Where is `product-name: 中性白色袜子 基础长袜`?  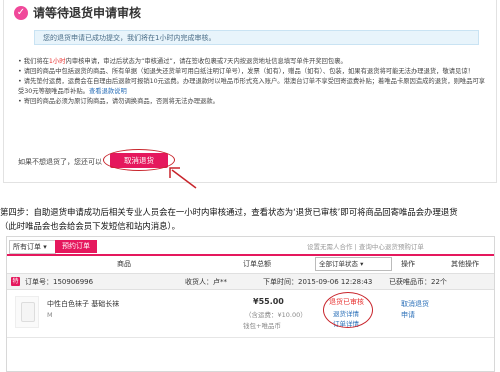 product-name: 中性白色袜子 基础长袜 is located at coordinates (83, 304).